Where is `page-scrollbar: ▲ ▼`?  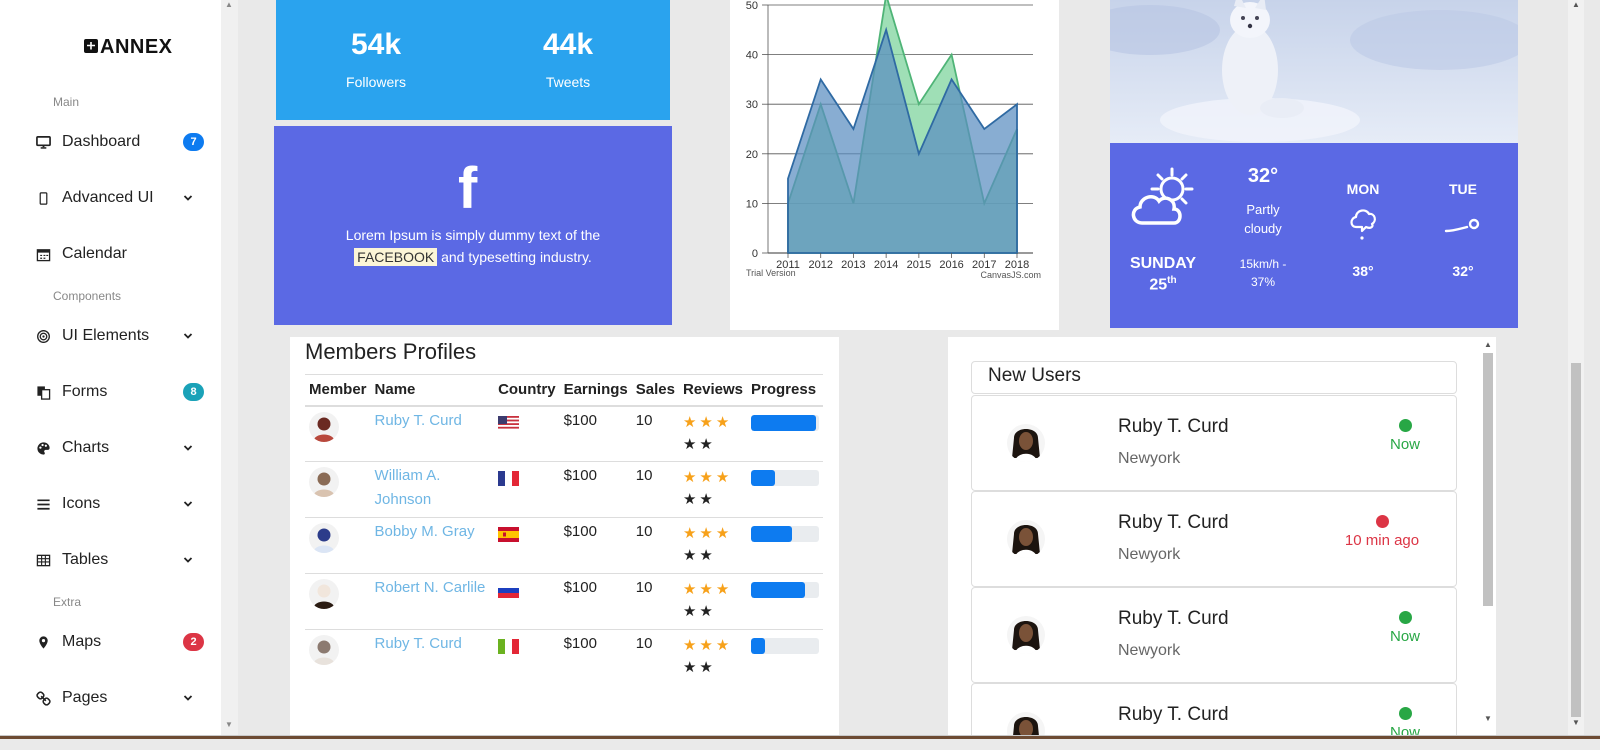
page-scrollbar: ▲ ▼ is located at coordinates (1576, 367).